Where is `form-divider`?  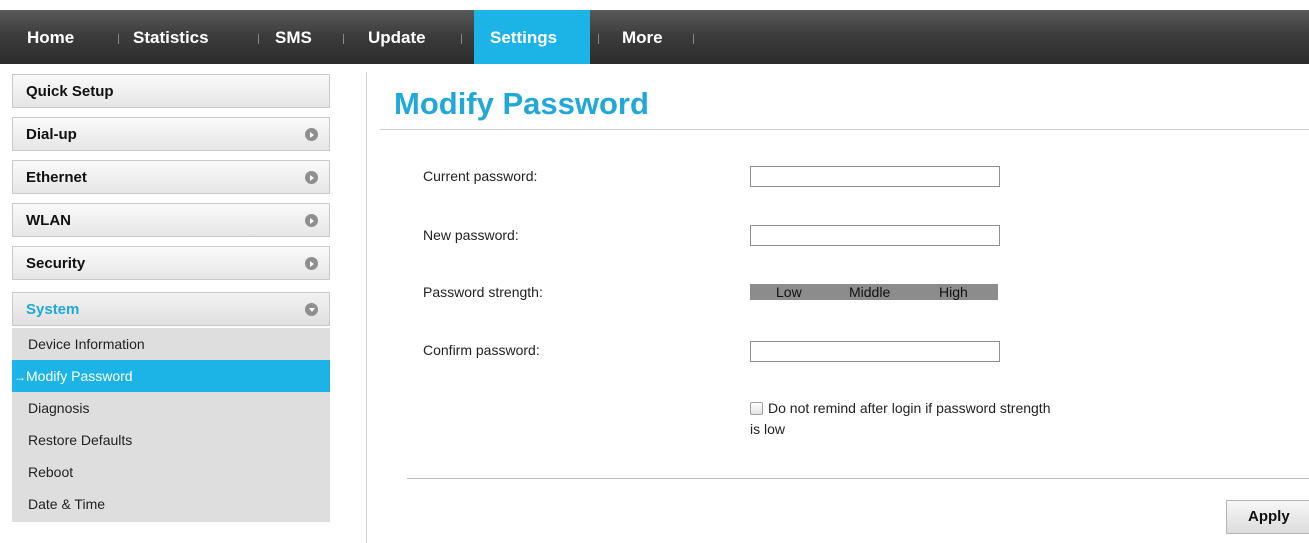 form-divider is located at coordinates (858, 478).